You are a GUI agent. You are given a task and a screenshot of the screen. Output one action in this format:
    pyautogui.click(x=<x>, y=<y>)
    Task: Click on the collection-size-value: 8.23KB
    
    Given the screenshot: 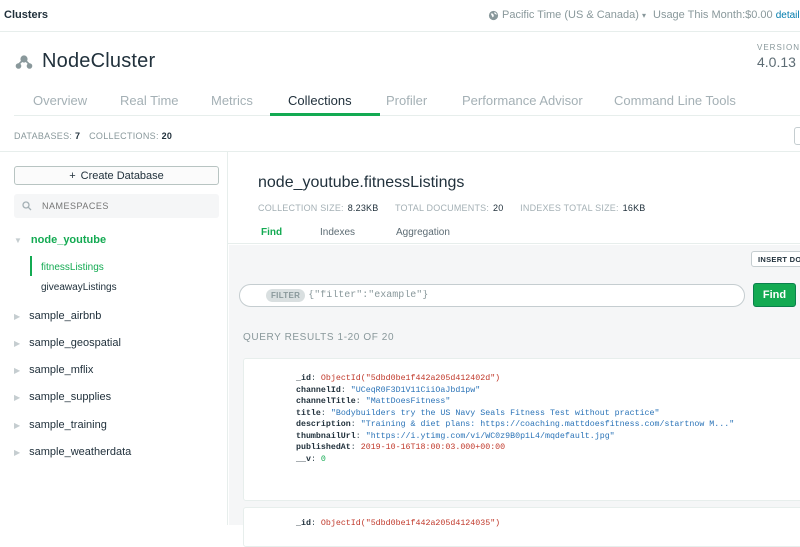 What is the action you would take?
    pyautogui.click(x=363, y=208)
    